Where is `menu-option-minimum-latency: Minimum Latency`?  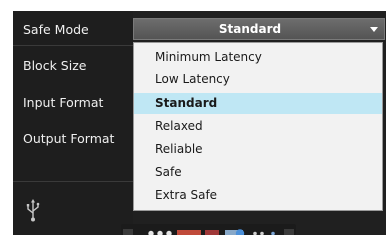
menu-option-minimum-latency: Minimum Latency is located at coordinates (258, 57).